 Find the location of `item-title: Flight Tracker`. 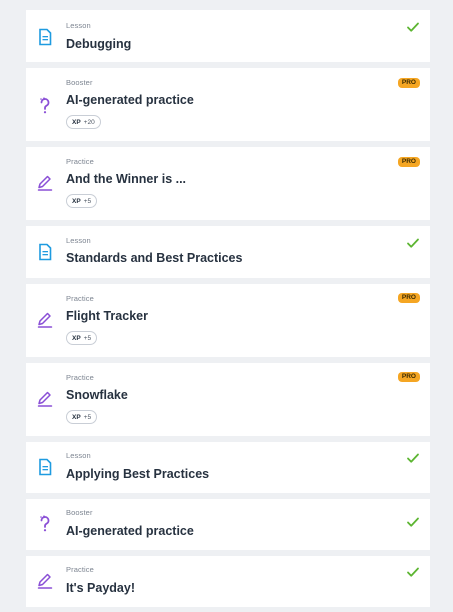

item-title: Flight Tracker is located at coordinates (107, 316).